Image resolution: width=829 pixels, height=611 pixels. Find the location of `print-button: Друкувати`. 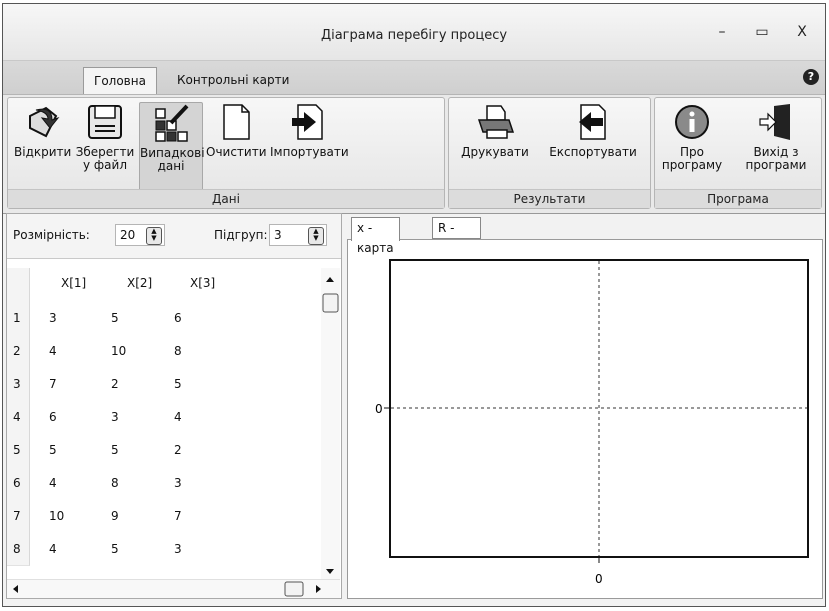

print-button: Друкувати is located at coordinates (495, 130).